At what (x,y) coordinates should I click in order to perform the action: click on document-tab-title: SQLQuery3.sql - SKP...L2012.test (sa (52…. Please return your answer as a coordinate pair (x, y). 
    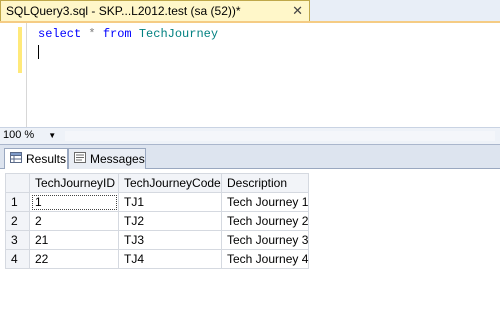
    Looking at the image, I should click on (123, 11).